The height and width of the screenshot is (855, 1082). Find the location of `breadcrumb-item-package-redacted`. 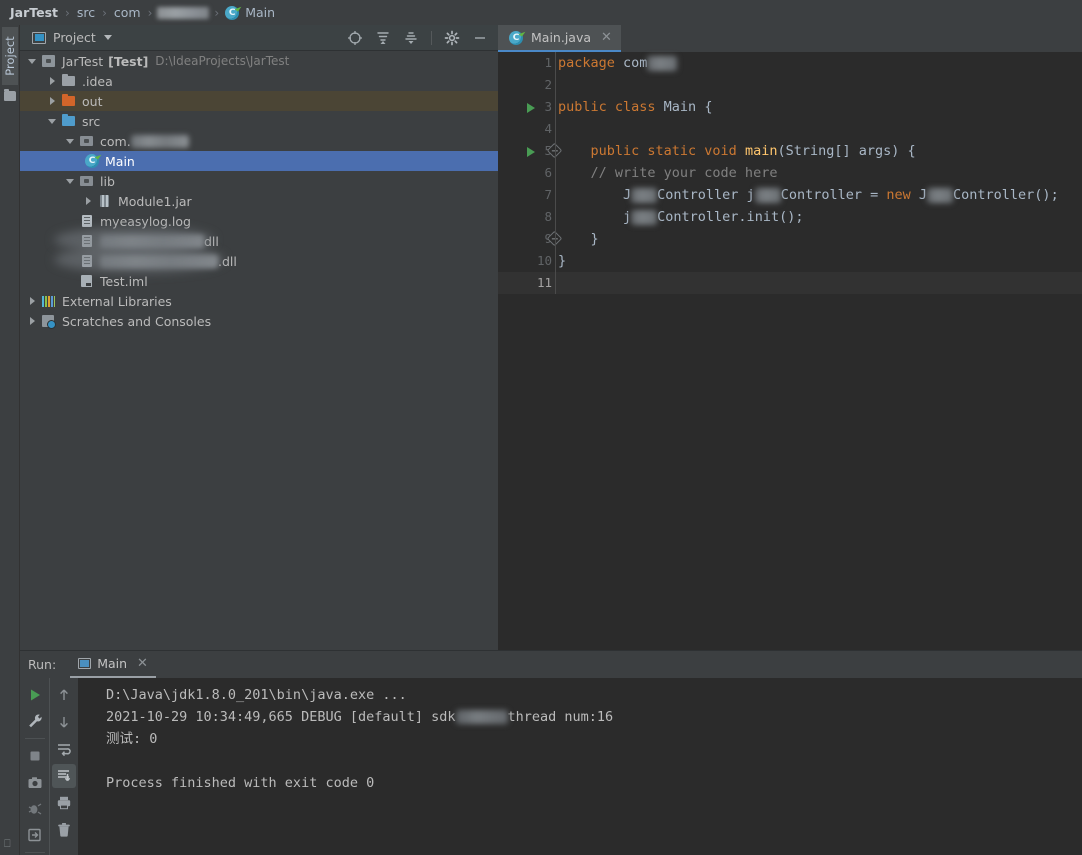

breadcrumb-item-package-redacted is located at coordinates (183, 12).